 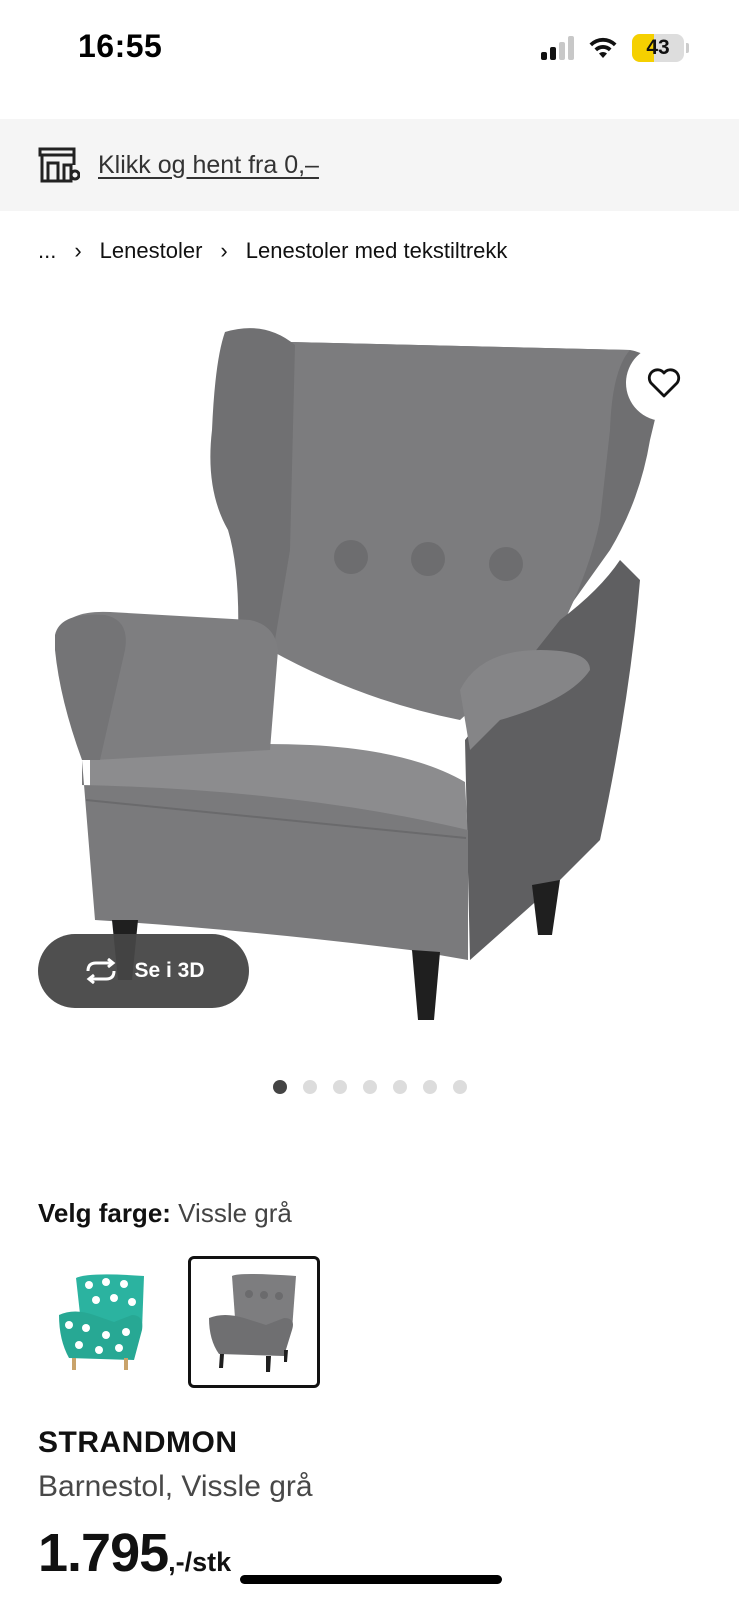 I want to click on gallery-pagination, so click(x=369, y=1087).